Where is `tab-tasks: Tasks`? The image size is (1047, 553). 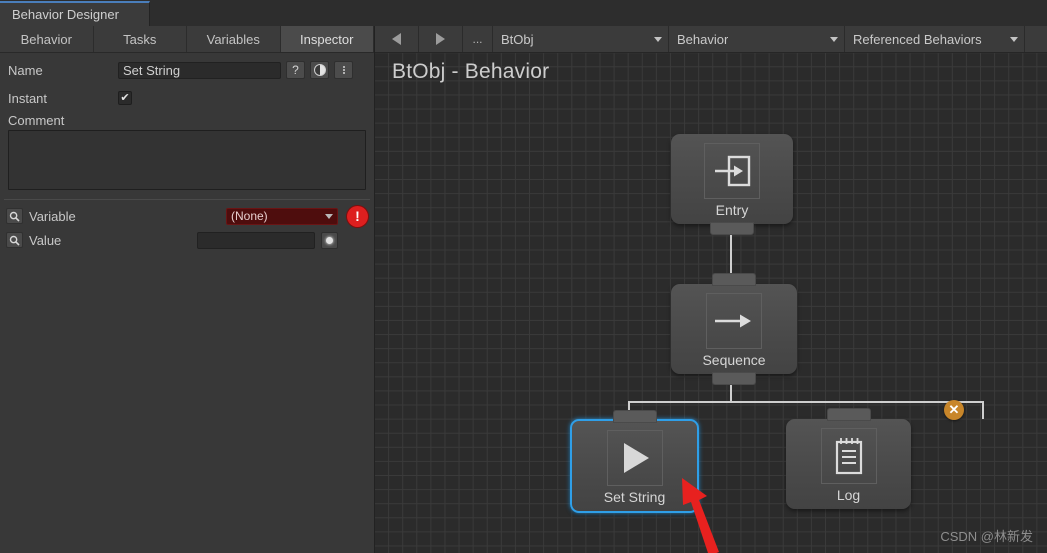 tab-tasks: Tasks is located at coordinates (140, 39).